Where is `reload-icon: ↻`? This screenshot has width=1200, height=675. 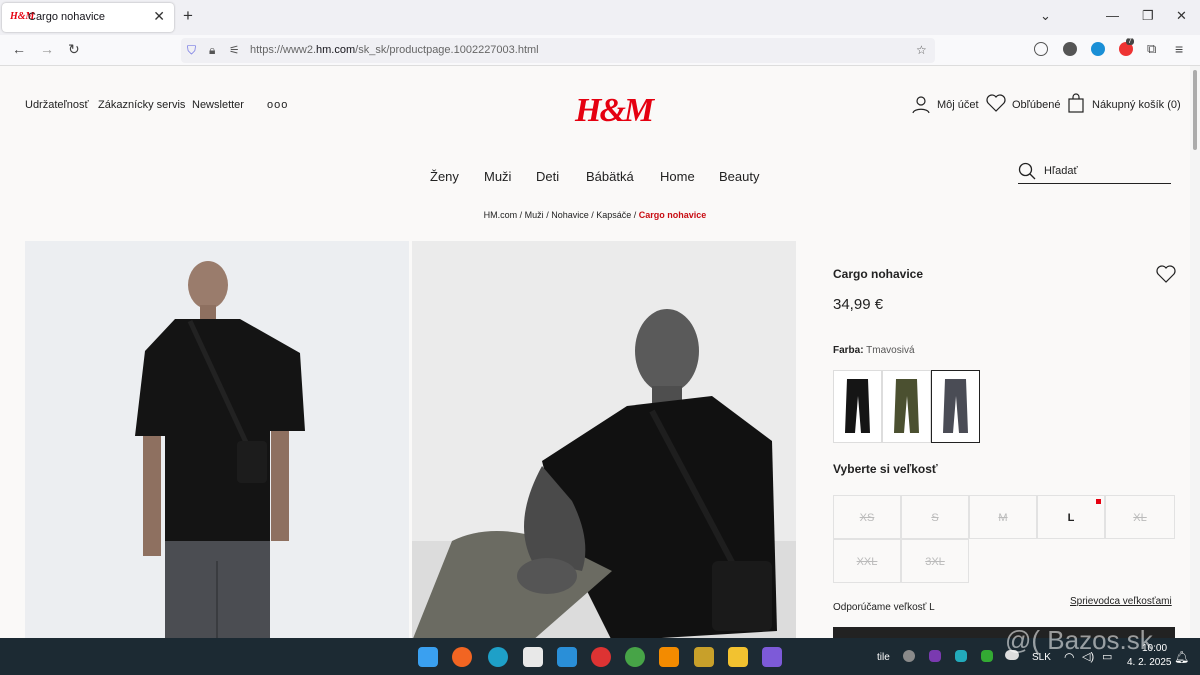
reload-icon: ↻ is located at coordinates (74, 49).